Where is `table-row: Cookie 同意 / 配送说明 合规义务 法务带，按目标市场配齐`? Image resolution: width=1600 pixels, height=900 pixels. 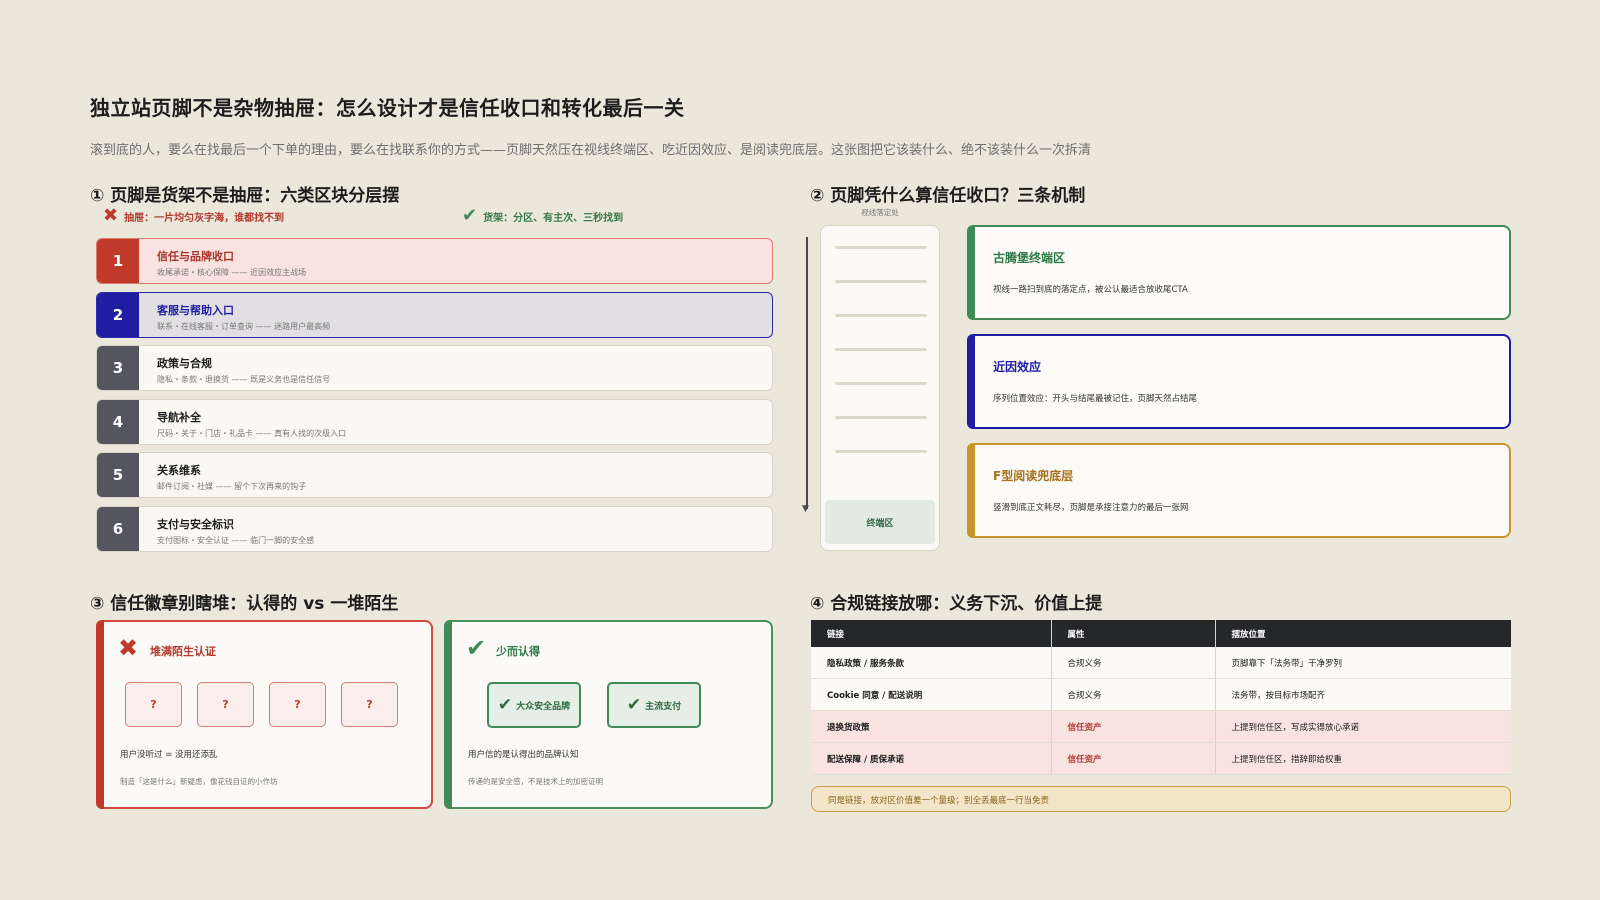 table-row: Cookie 同意 / 配送说明 合规义务 法务带，按目标市场配齐 is located at coordinates (1161, 694).